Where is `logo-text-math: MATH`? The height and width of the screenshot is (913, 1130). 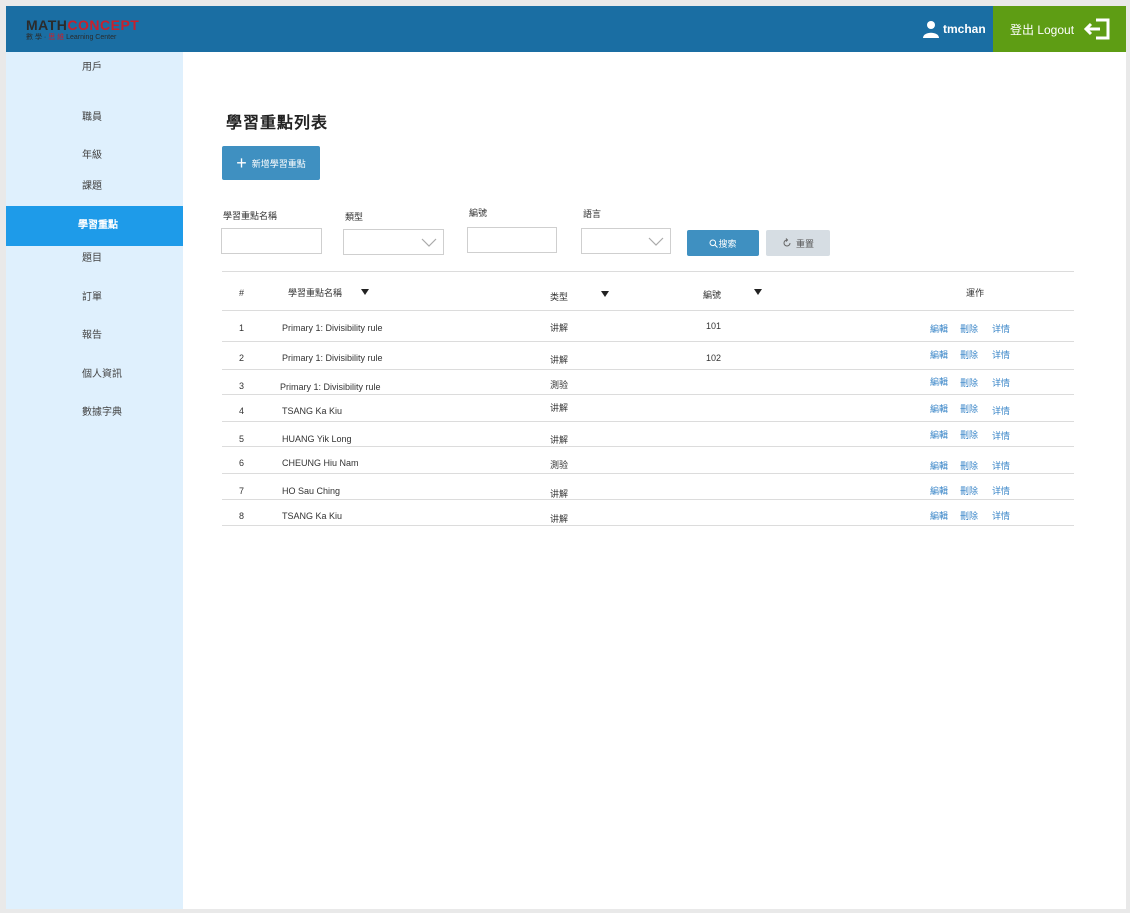
logo-text-math: MATH is located at coordinates (47, 25).